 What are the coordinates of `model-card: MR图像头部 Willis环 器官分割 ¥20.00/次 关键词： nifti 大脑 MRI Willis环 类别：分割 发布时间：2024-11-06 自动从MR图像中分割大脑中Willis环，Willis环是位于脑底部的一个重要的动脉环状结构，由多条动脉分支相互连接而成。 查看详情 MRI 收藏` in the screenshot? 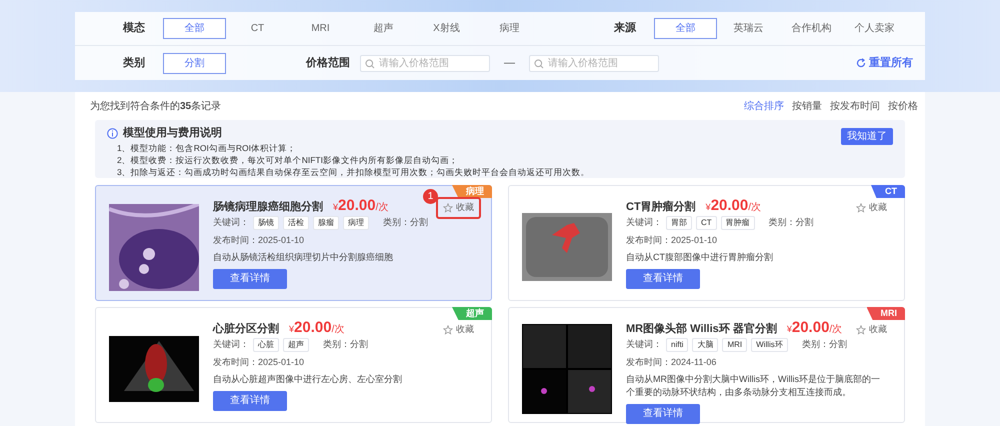 It's located at (706, 365).